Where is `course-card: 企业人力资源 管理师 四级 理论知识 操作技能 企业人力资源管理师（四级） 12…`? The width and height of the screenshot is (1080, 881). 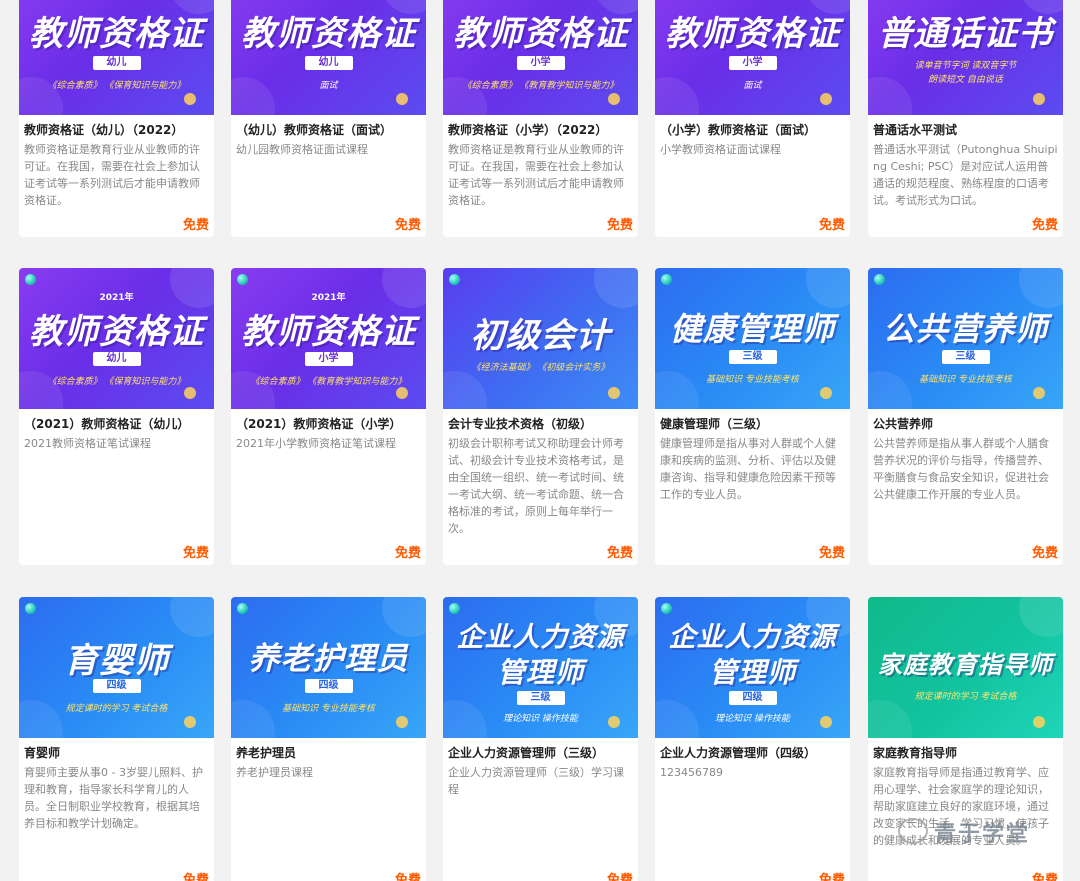
course-card: 企业人力资源 管理师 四级 理论知识 操作技能 企业人力资源管理师（四级） 12… is located at coordinates (752, 739).